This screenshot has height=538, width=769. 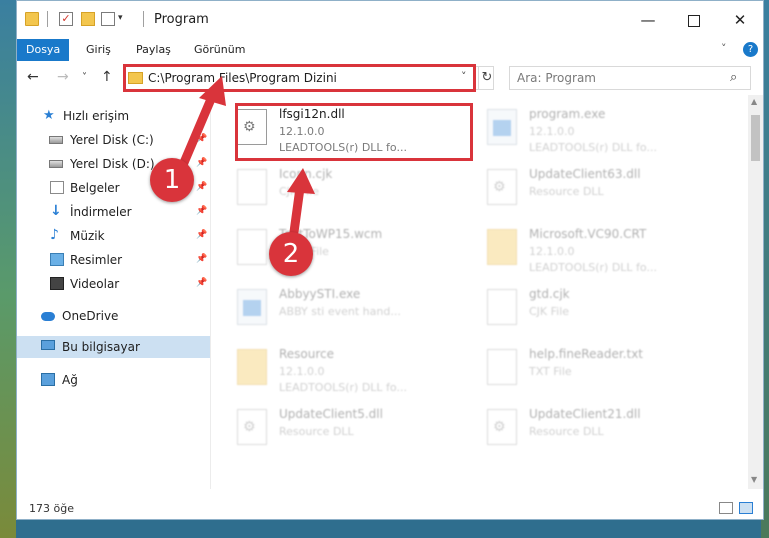 I want to click on arrow-1-shaft, so click(x=198, y=128).